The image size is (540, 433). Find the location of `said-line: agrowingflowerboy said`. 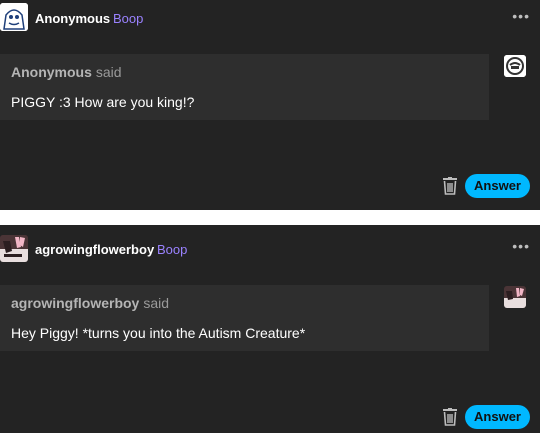

said-line: agrowingflowerboy said is located at coordinates (90, 303).